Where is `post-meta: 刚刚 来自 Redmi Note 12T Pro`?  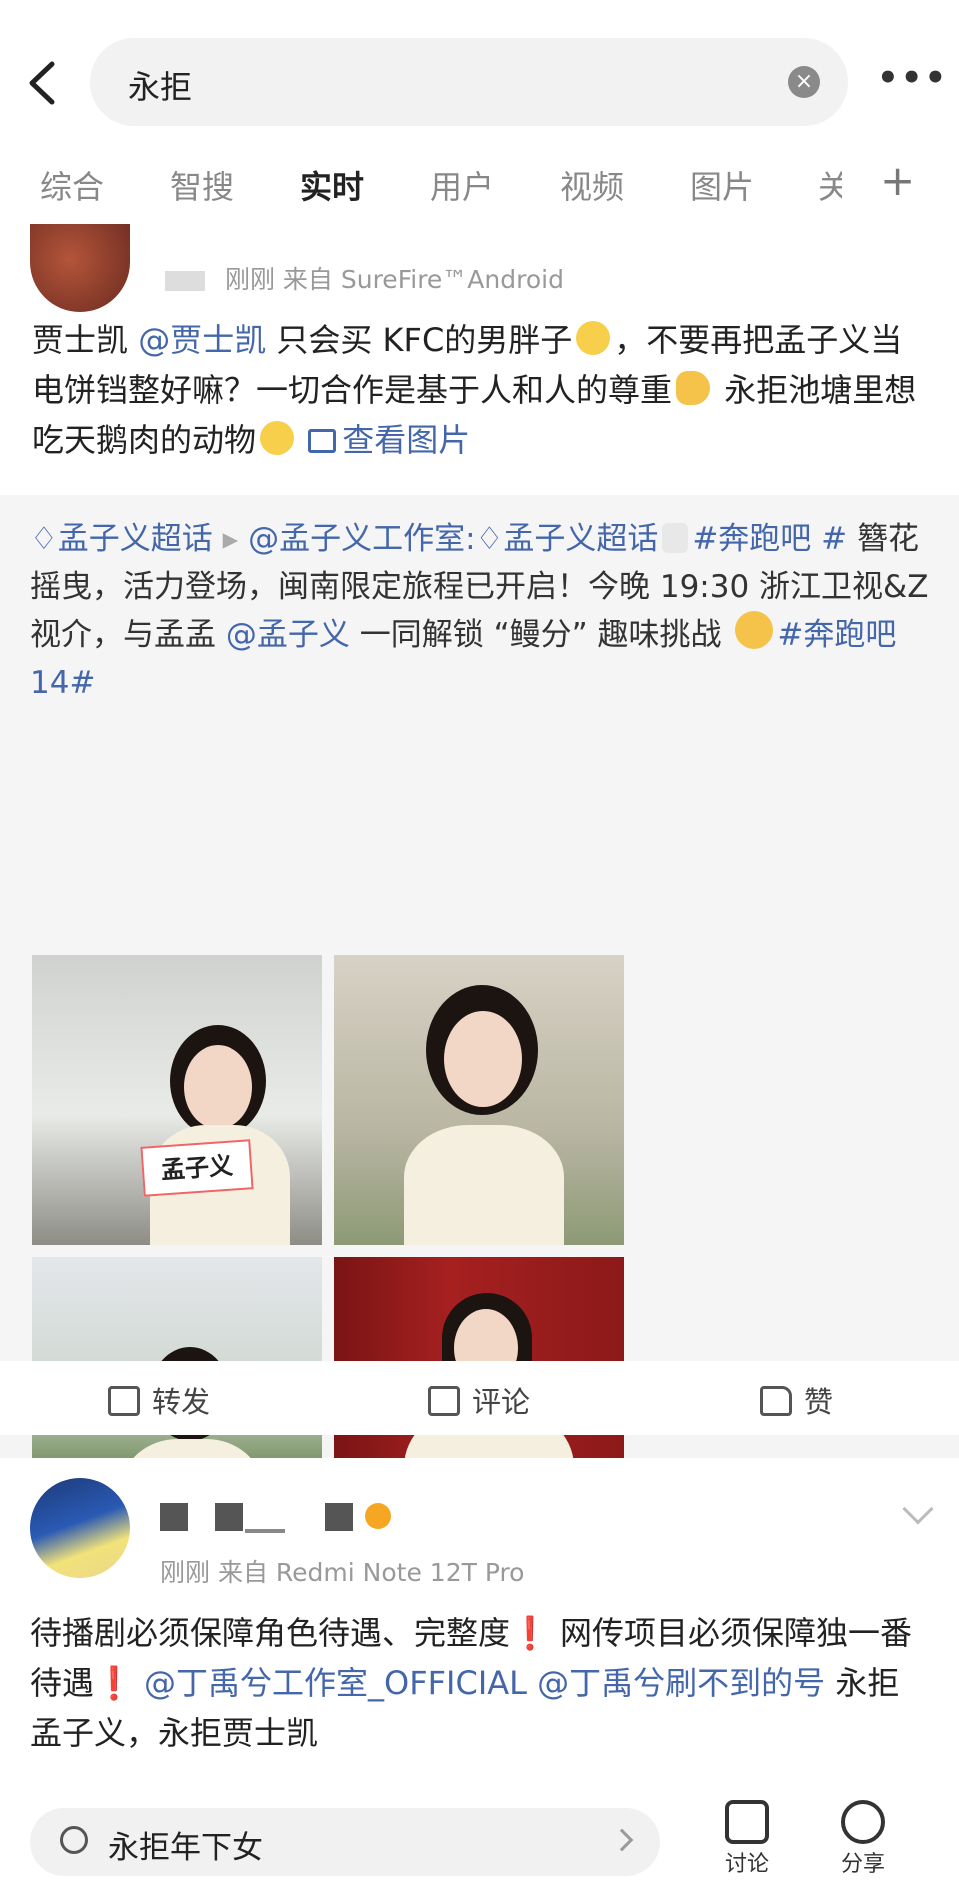 post-meta: 刚刚 来自 Redmi Note 12T Pro is located at coordinates (342, 1571).